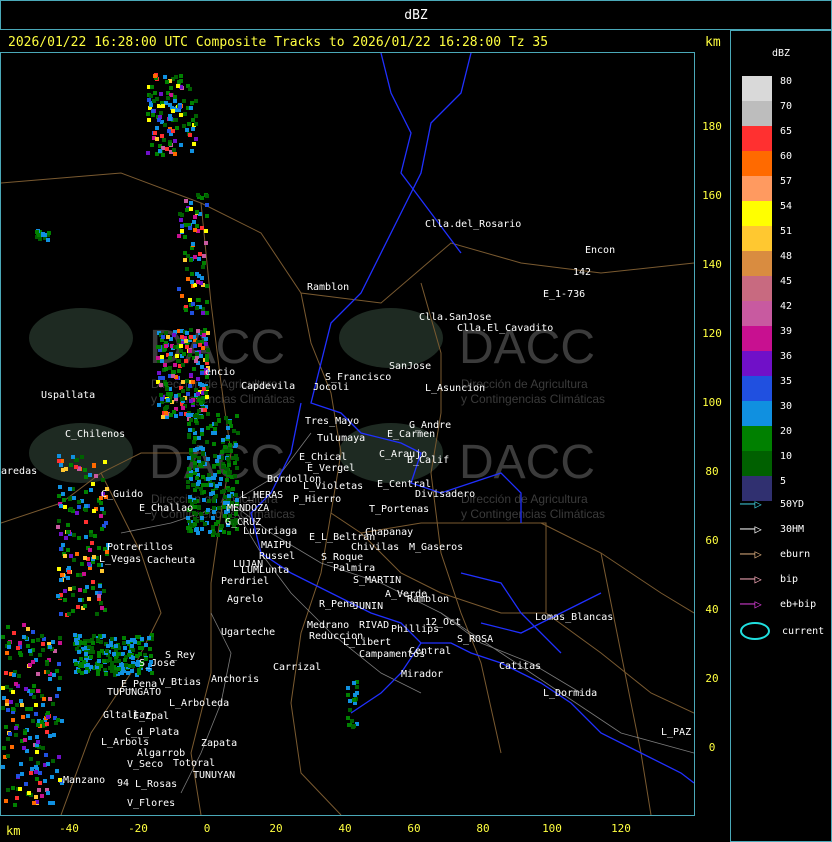 The image size is (832, 842). I want to click on y-tick-label: 60, so click(712, 540).